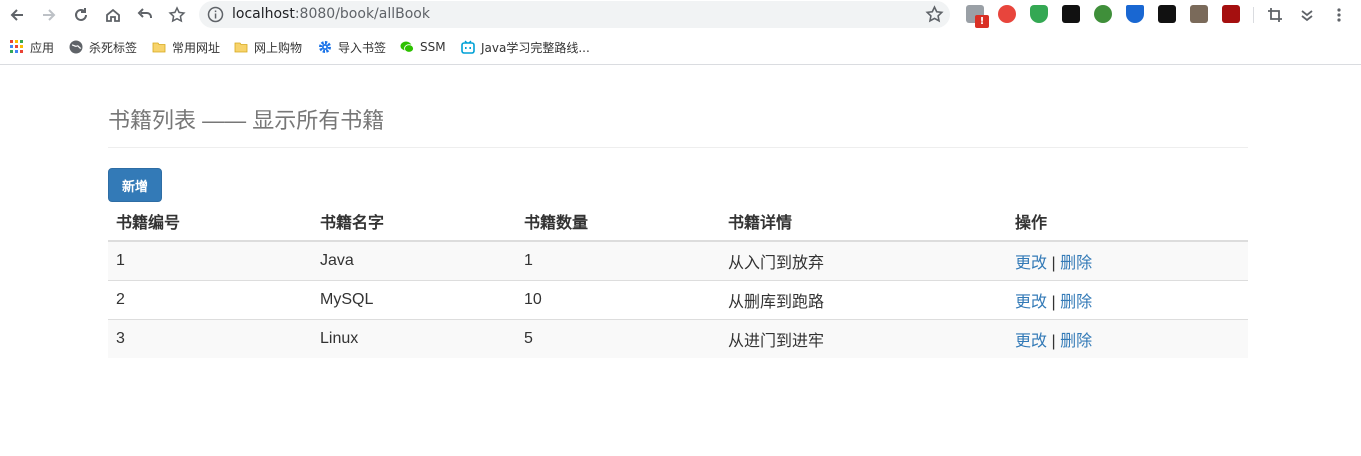 The width and height of the screenshot is (1361, 456). Describe the element at coordinates (210, 338) in the screenshot. I see `cell-book-id: 3` at that location.